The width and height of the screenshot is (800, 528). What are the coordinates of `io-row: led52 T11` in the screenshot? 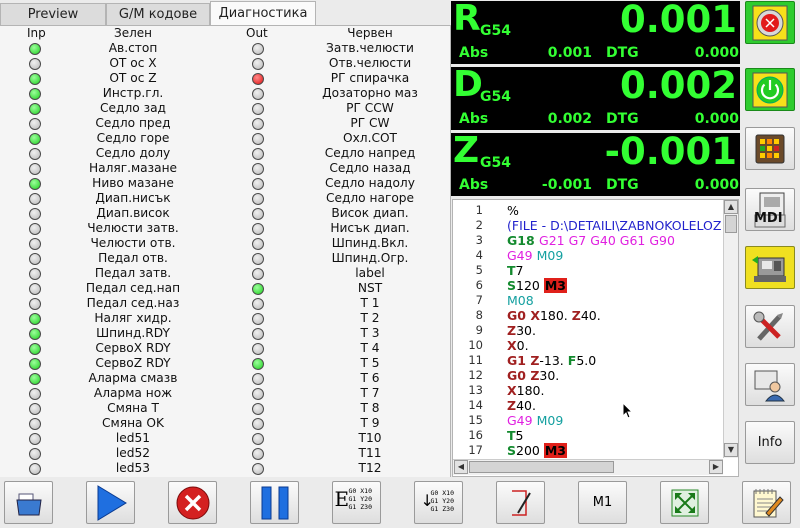 It's located at (225, 453).